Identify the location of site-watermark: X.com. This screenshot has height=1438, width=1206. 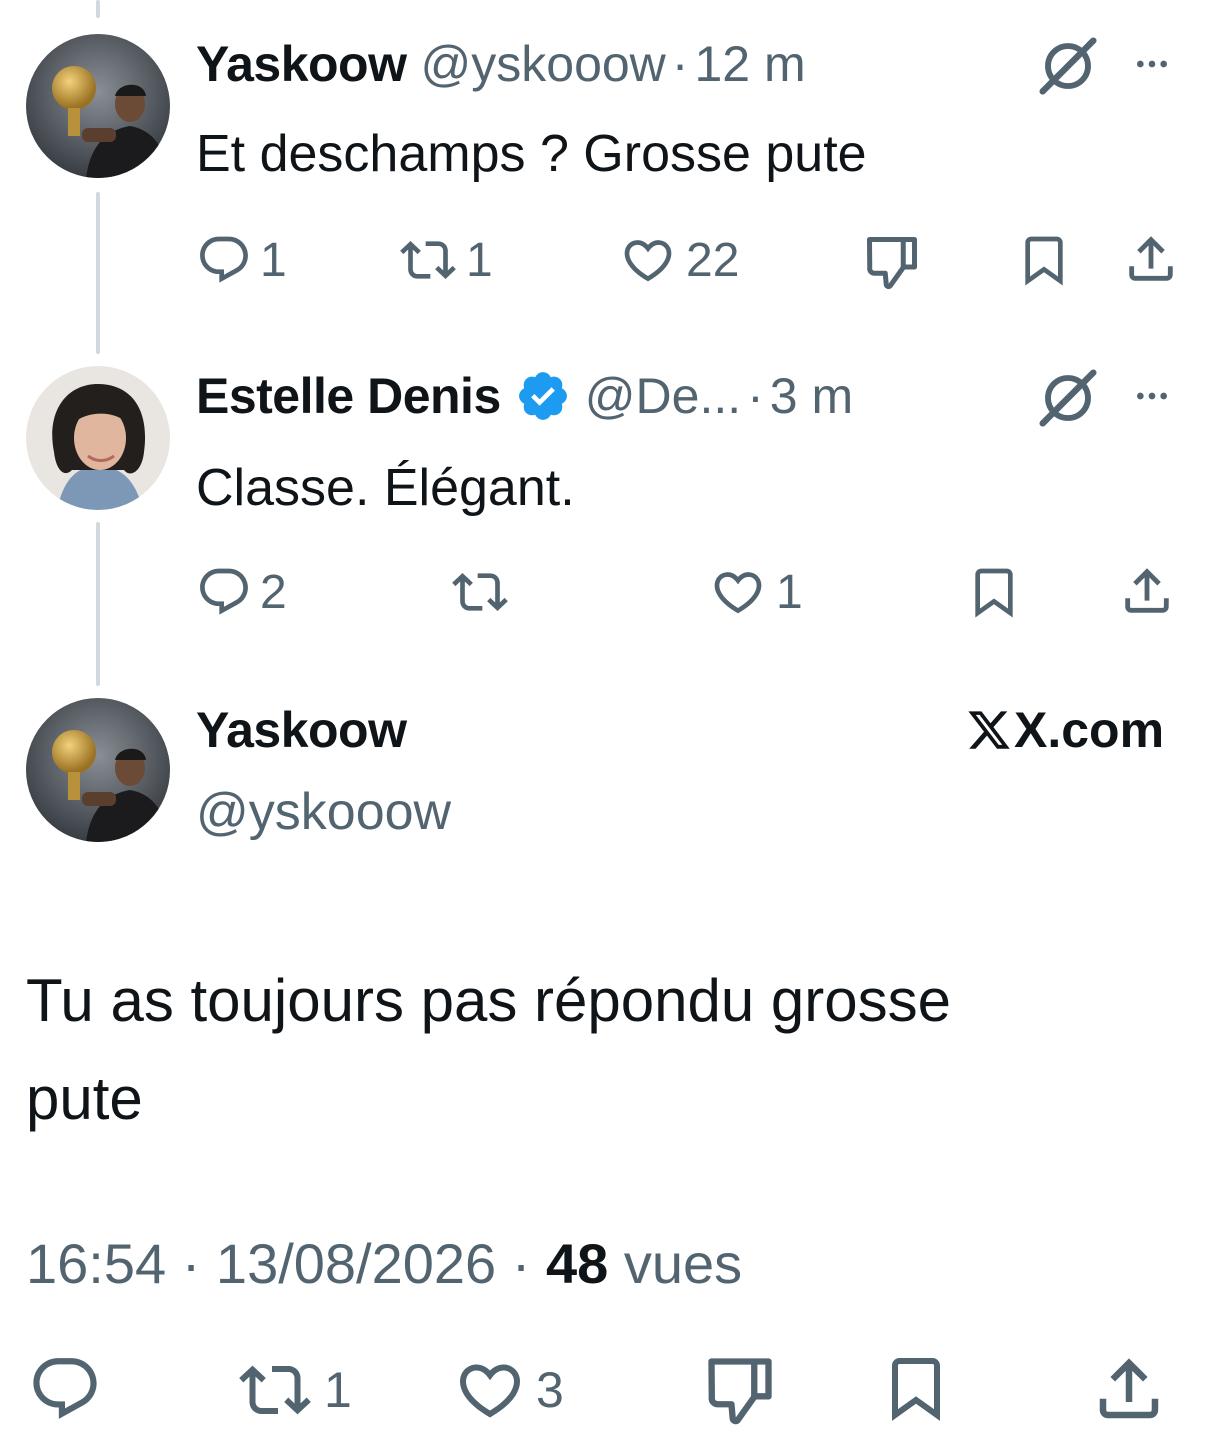
(1065, 730).